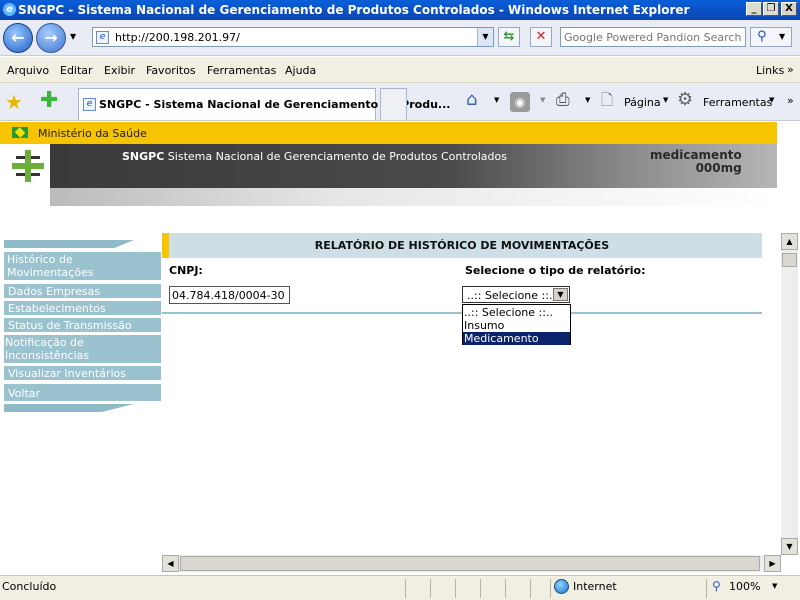 The height and width of the screenshot is (600, 800). Describe the element at coordinates (69, 244) in the screenshot. I see `sidebar-top-cap` at that location.